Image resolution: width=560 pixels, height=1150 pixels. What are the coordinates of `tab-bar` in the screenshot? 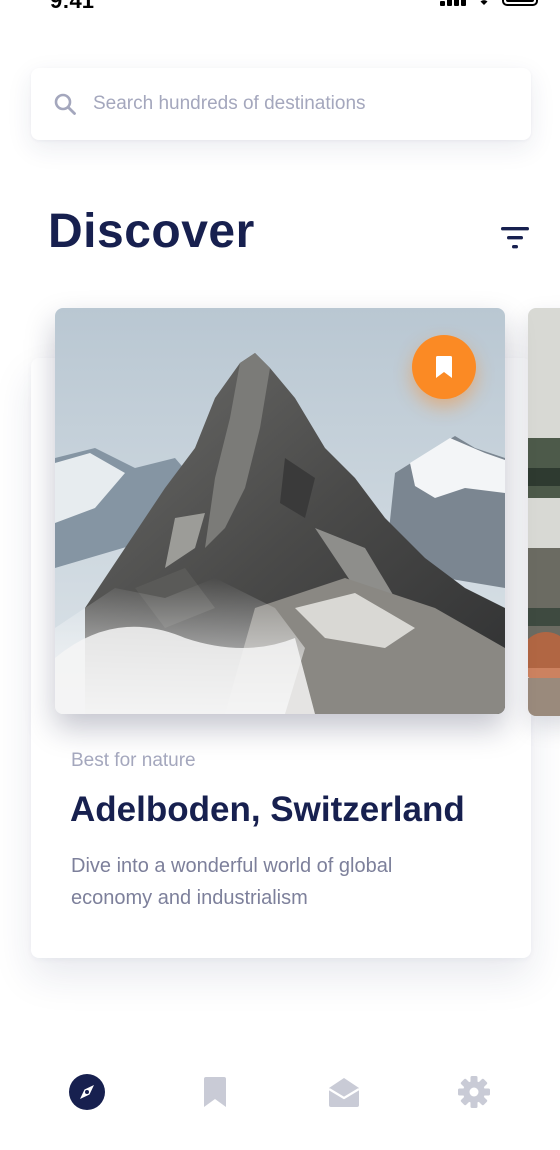 It's located at (280, 1095).